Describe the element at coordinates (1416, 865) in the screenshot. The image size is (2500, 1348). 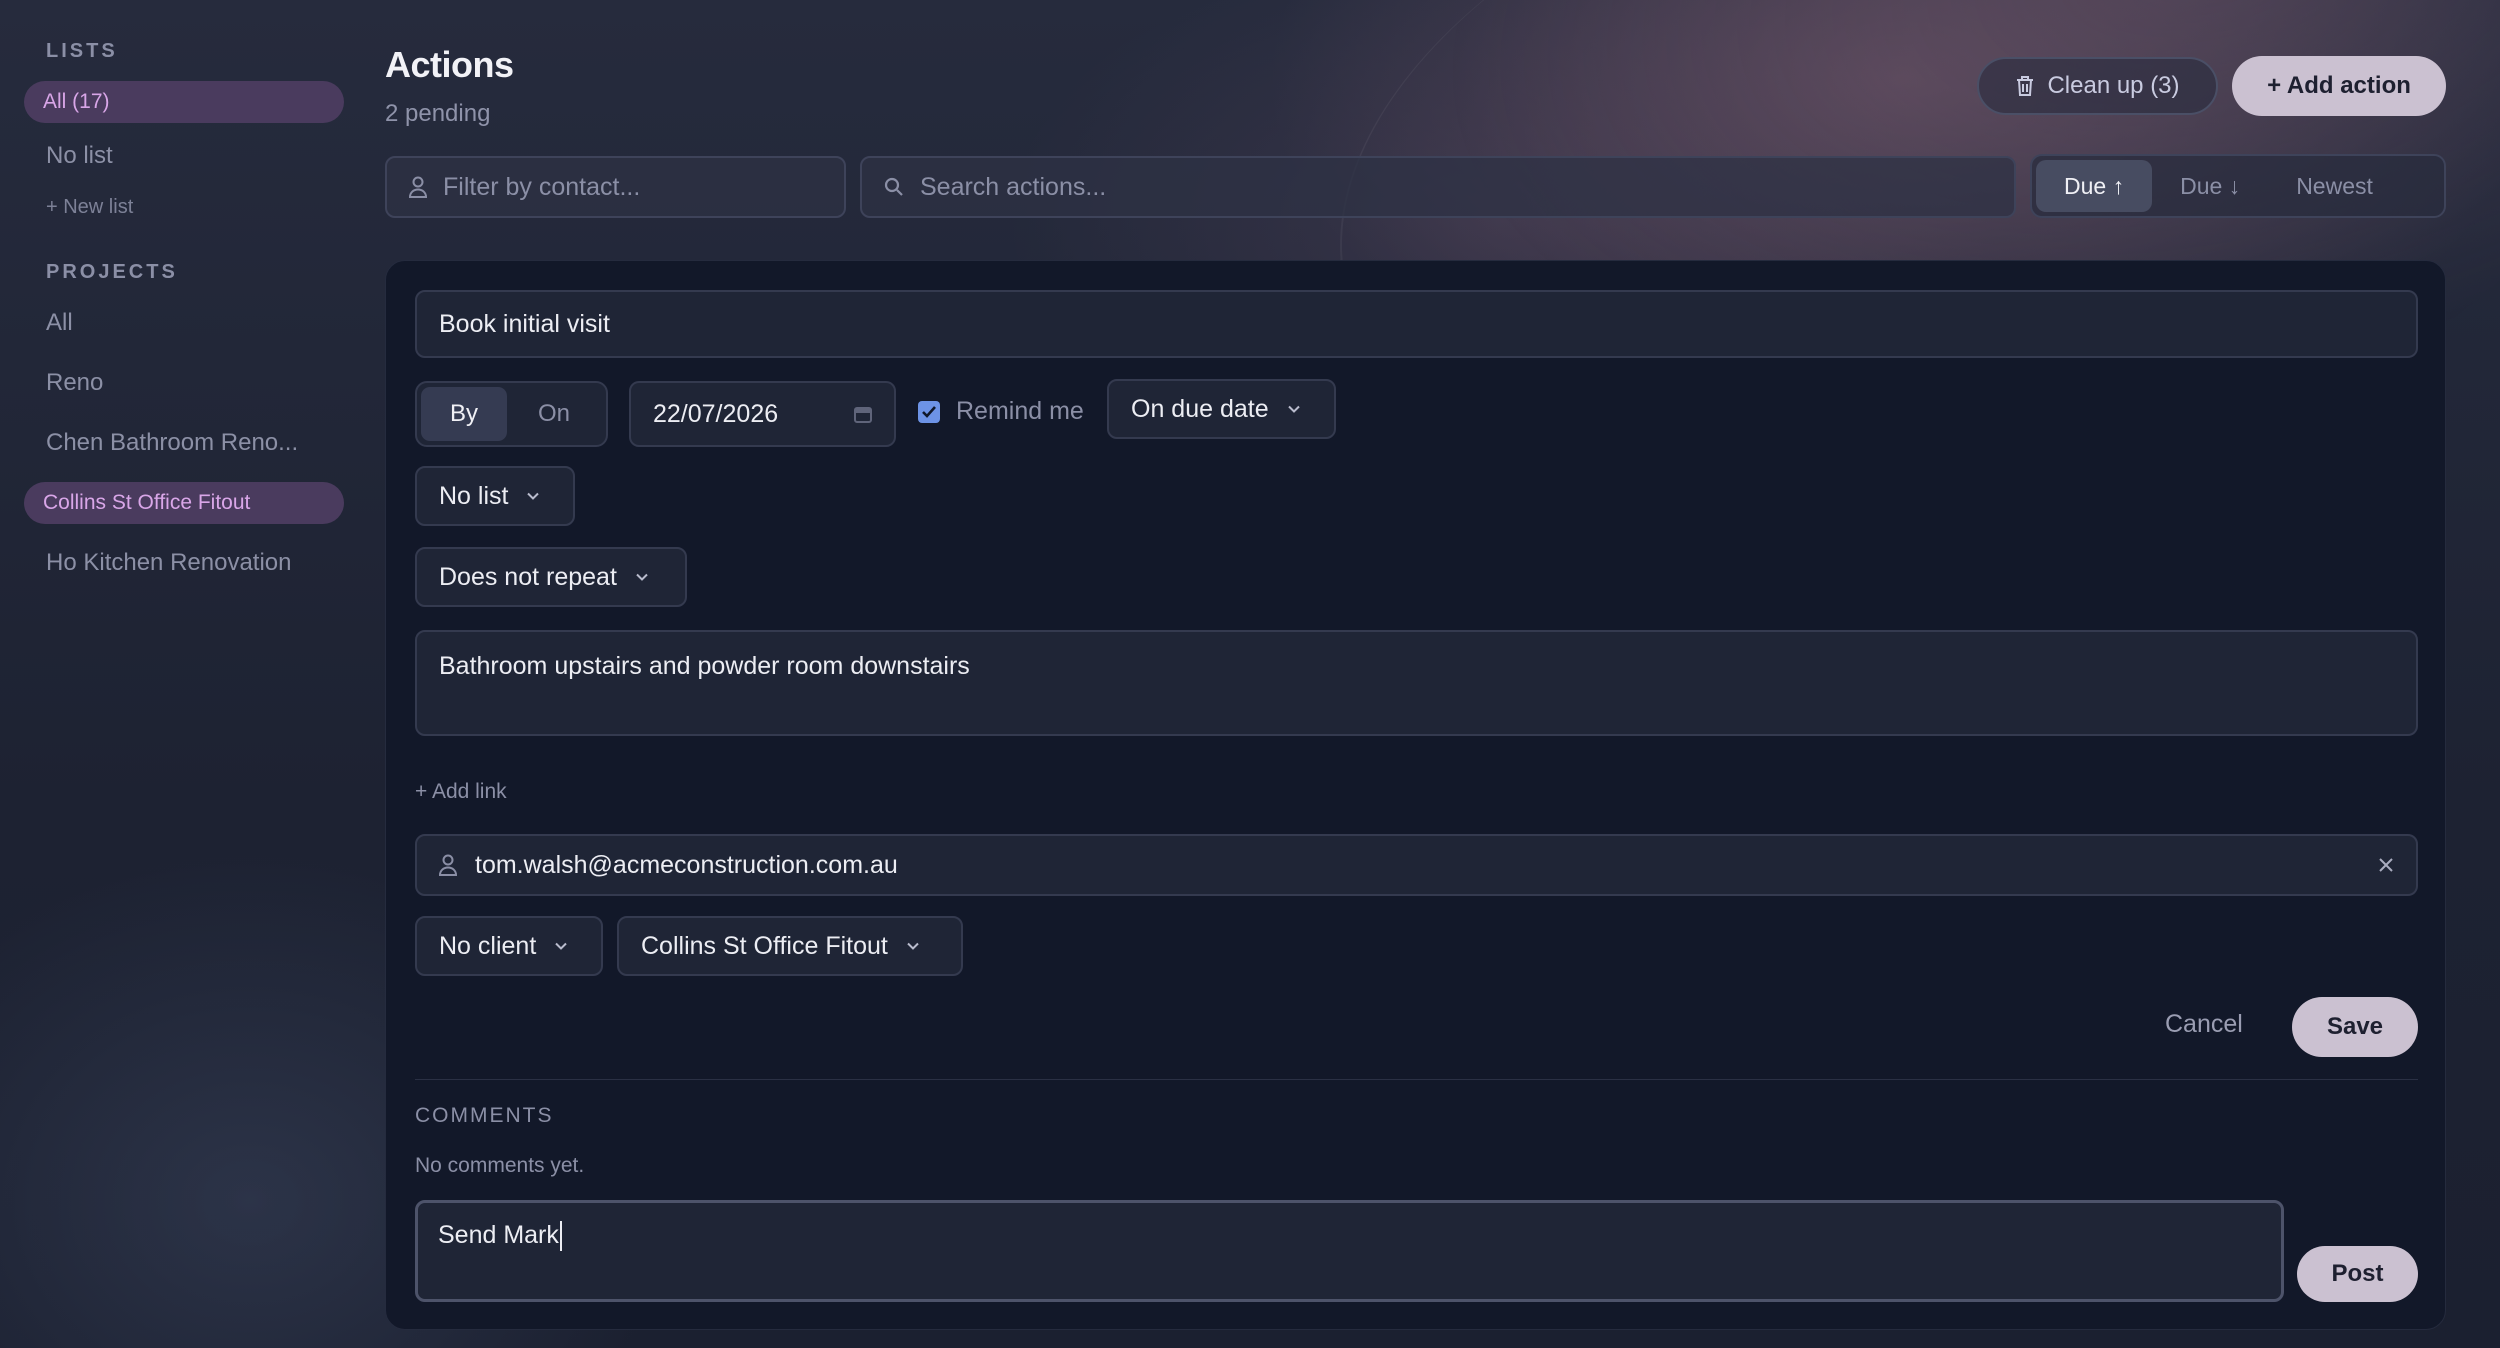
I see `contact-field: tom.walsh@acmeconstruction.com.au` at that location.